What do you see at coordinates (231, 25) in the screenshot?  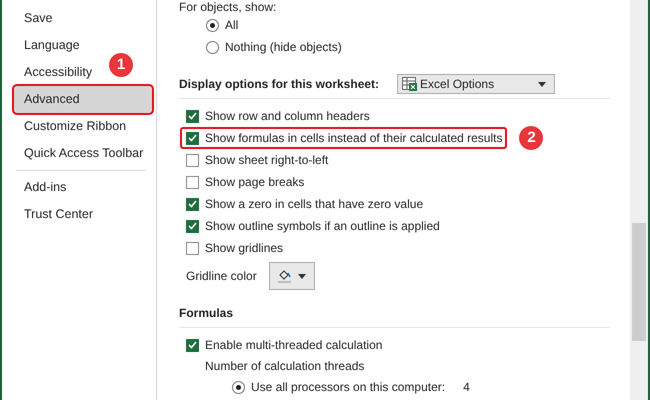 I see `radio-label: All` at bounding box center [231, 25].